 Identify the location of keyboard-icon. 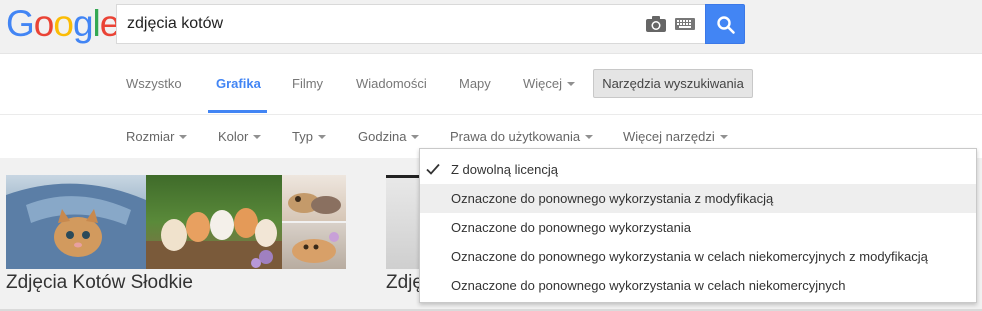
(685, 24).